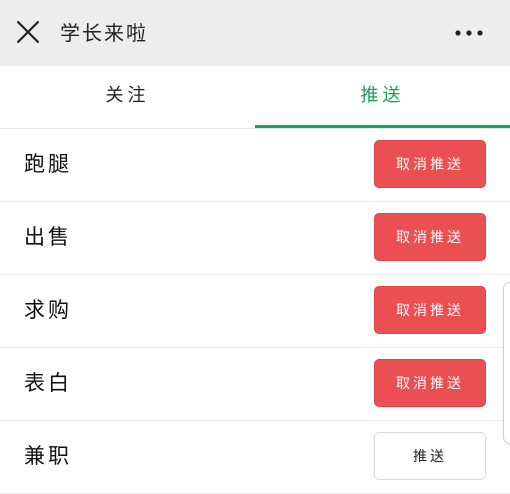 This screenshot has width=510, height=494. I want to click on tab-follow: 关注, so click(127, 97).